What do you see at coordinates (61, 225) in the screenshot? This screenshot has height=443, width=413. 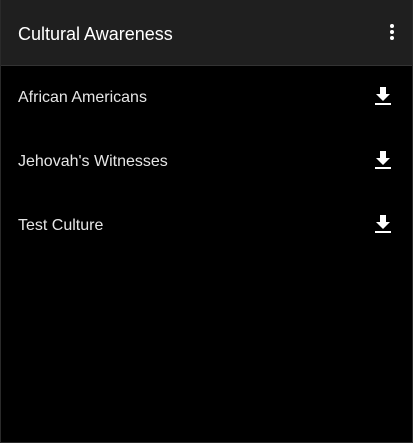 I see `list-item-label: Test Culture` at bounding box center [61, 225].